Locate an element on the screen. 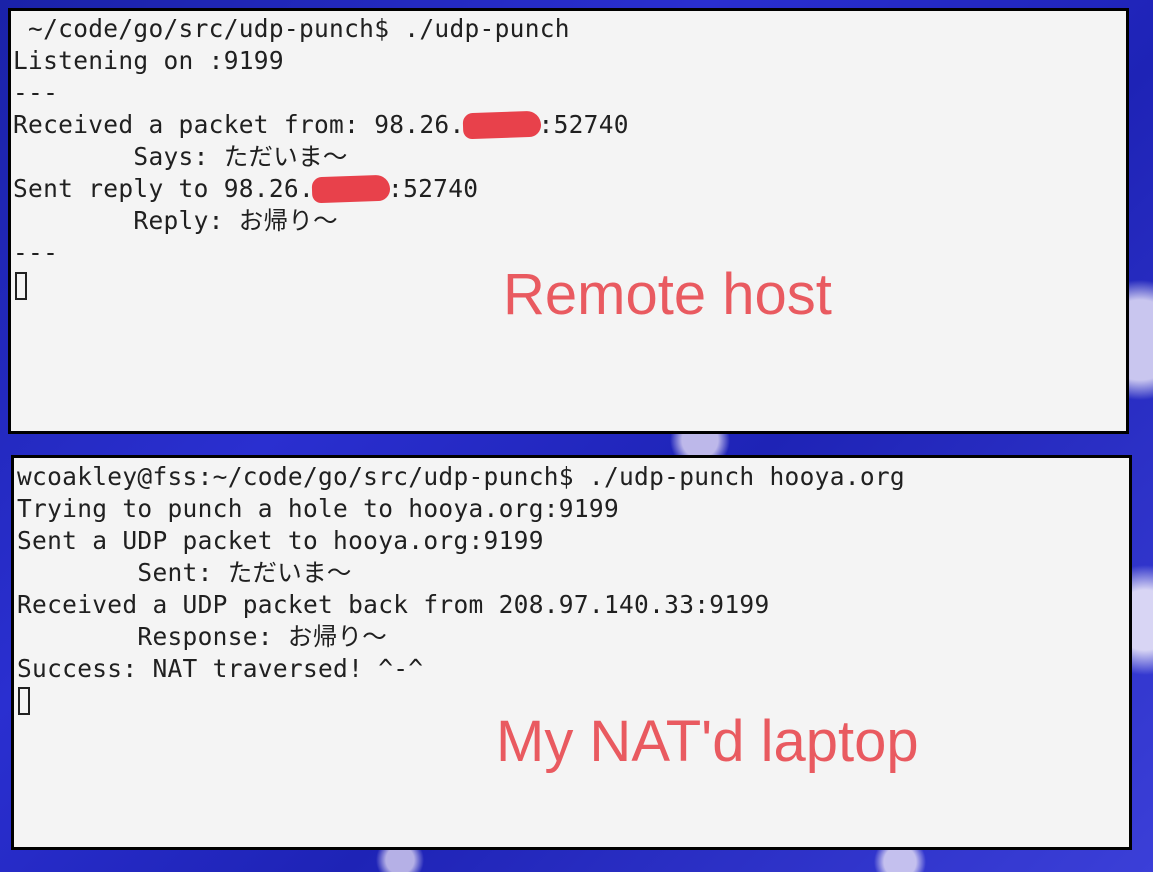 The image size is (1153, 872). received-line: Received a packet from: 98.26. :52740 is located at coordinates (321, 125).